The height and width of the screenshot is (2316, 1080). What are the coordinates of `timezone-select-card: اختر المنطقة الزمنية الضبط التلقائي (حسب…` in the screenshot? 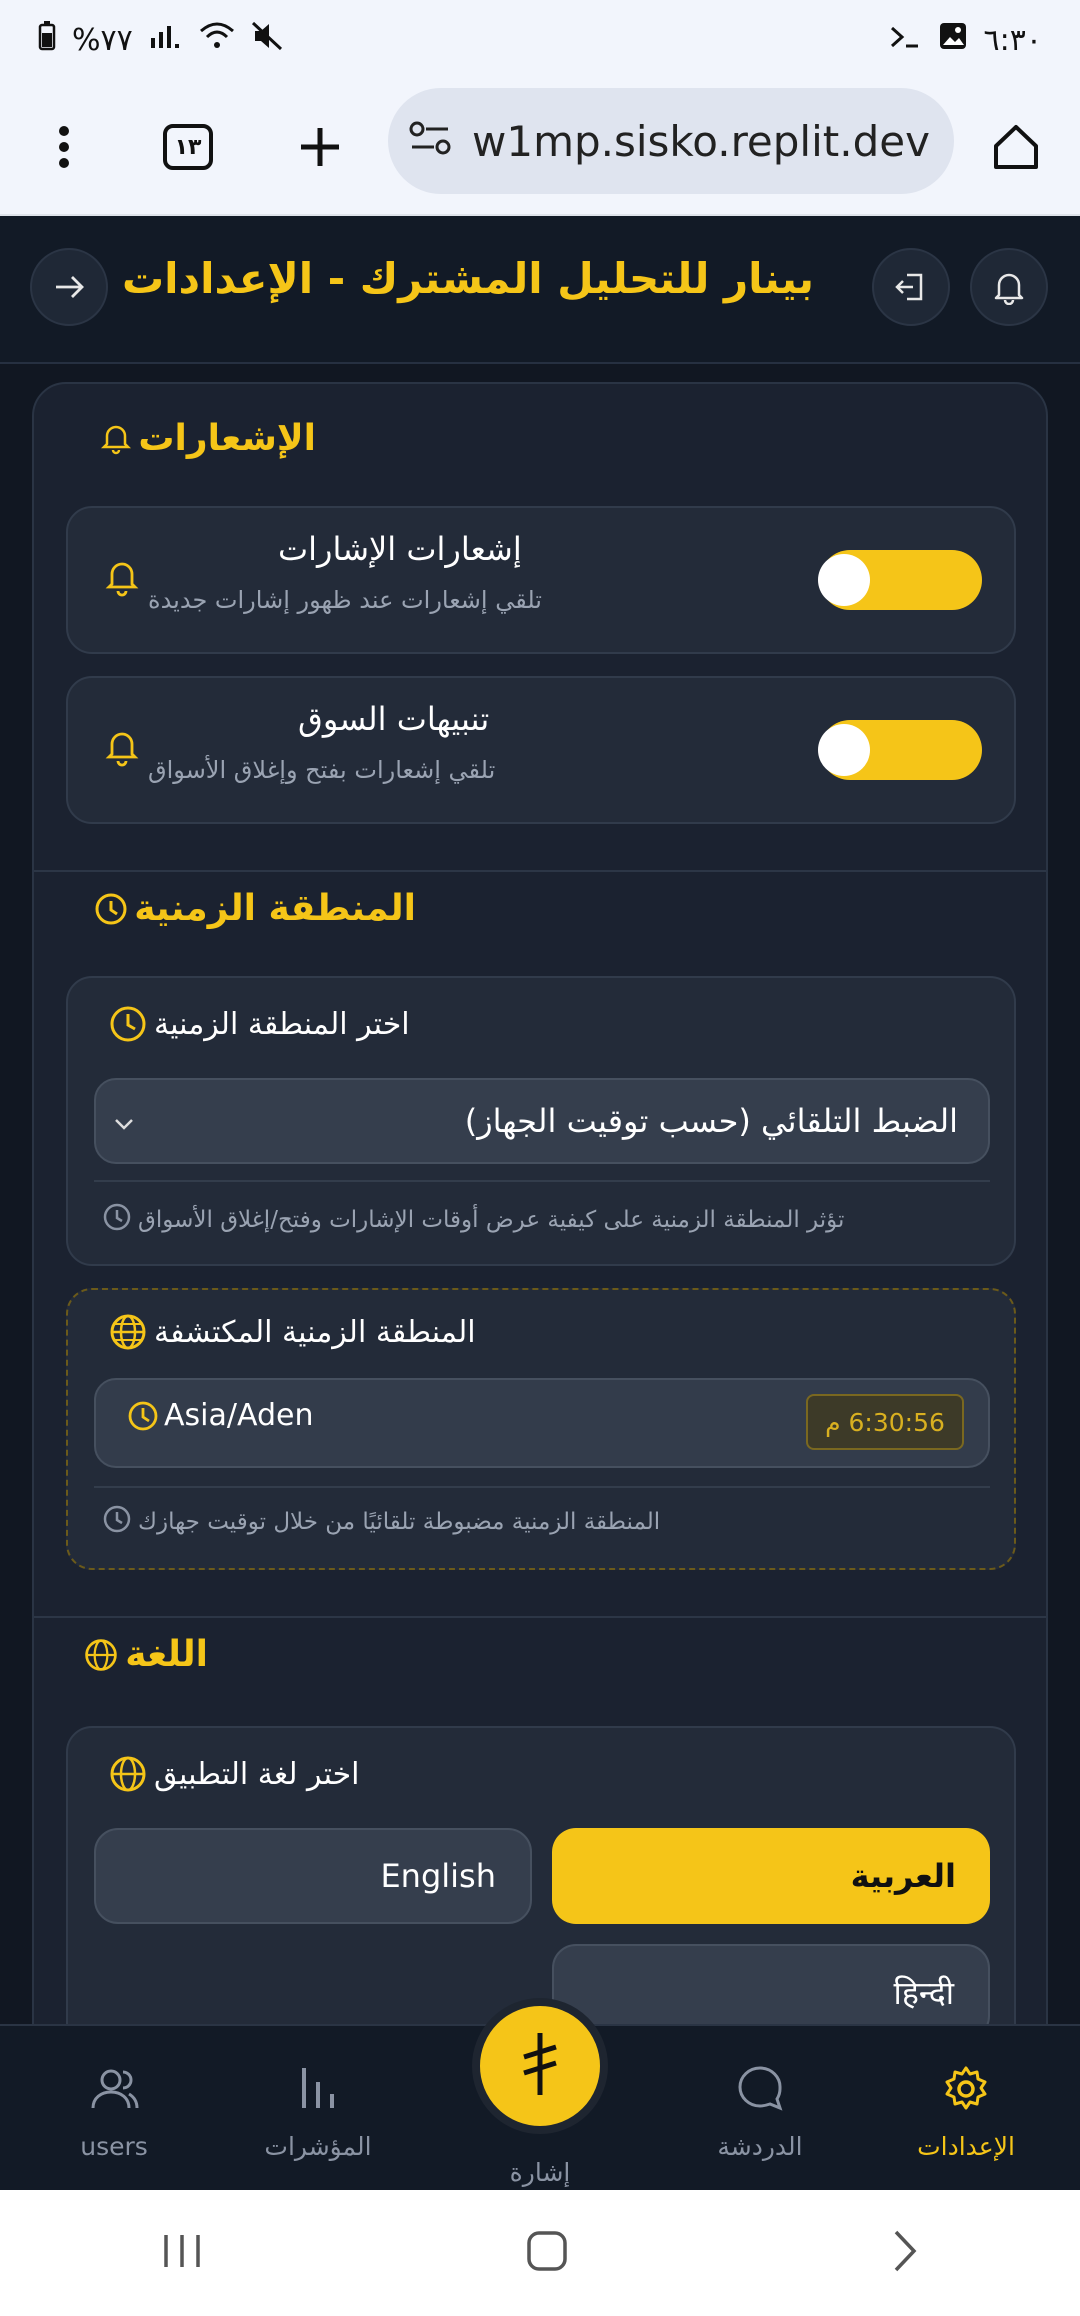 It's located at (541, 1121).